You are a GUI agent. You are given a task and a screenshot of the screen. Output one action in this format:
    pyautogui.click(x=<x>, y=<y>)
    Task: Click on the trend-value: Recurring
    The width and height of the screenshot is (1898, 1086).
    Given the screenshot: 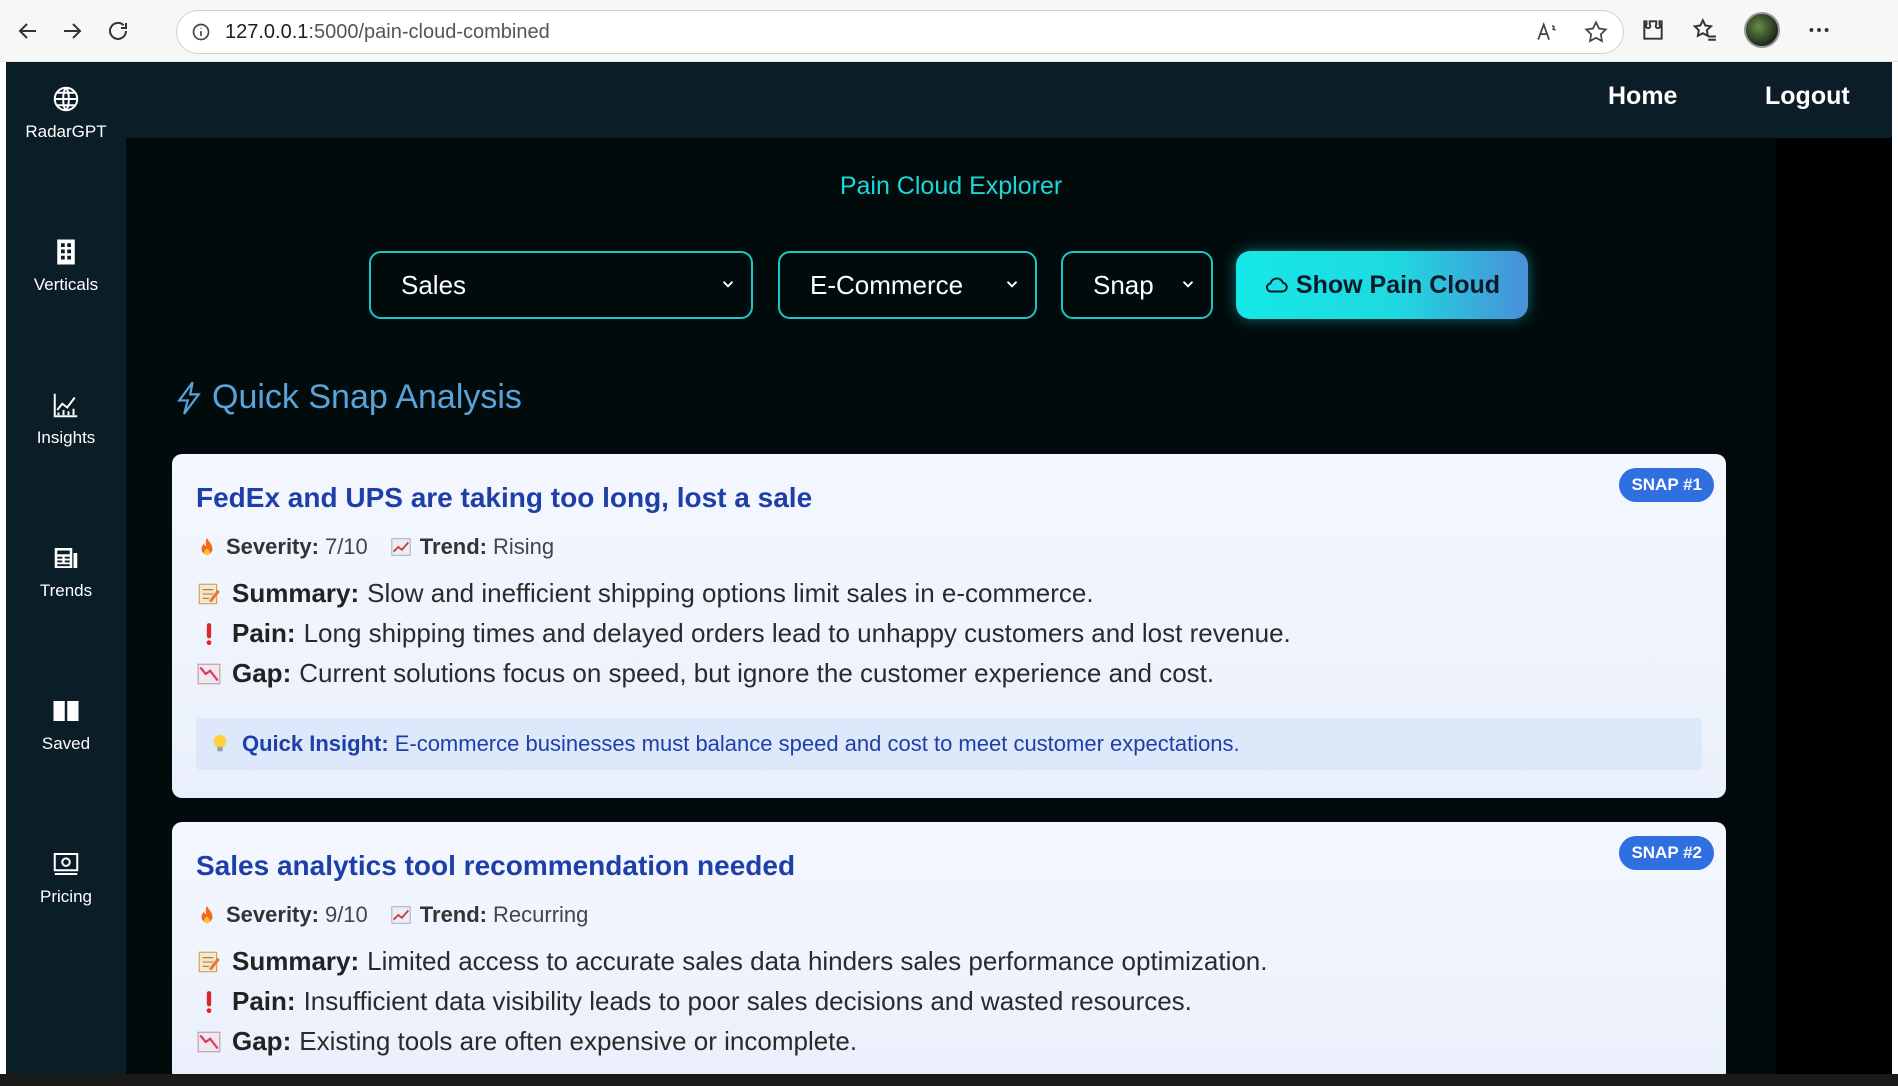 What is the action you would take?
    pyautogui.click(x=541, y=914)
    